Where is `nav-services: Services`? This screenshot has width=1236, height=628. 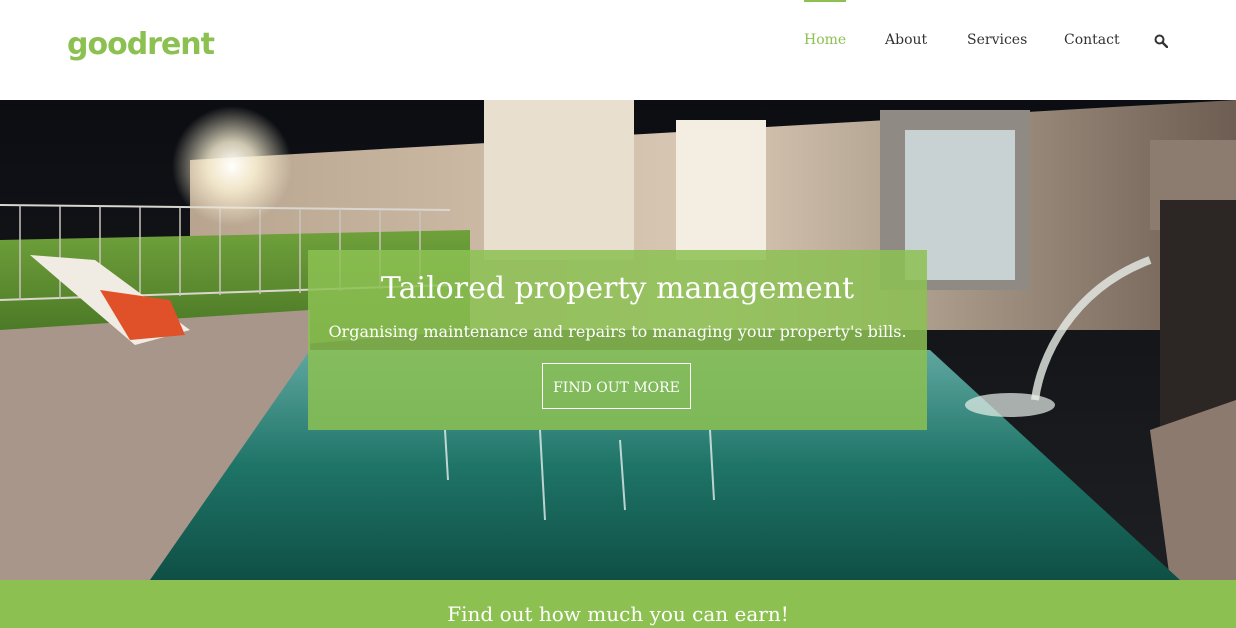
nav-services: Services is located at coordinates (997, 40).